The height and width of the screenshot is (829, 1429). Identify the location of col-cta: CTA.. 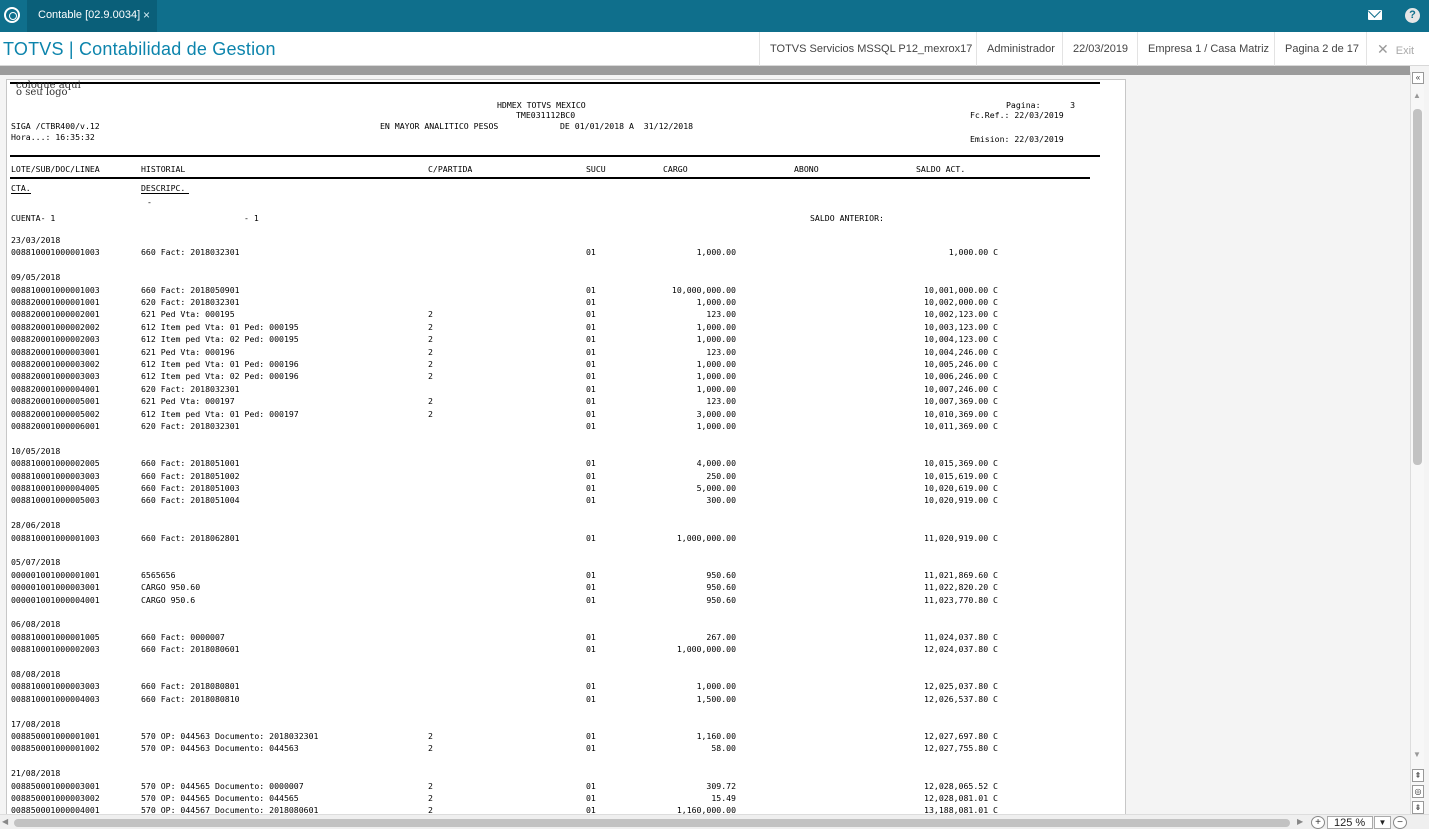
(21, 188).